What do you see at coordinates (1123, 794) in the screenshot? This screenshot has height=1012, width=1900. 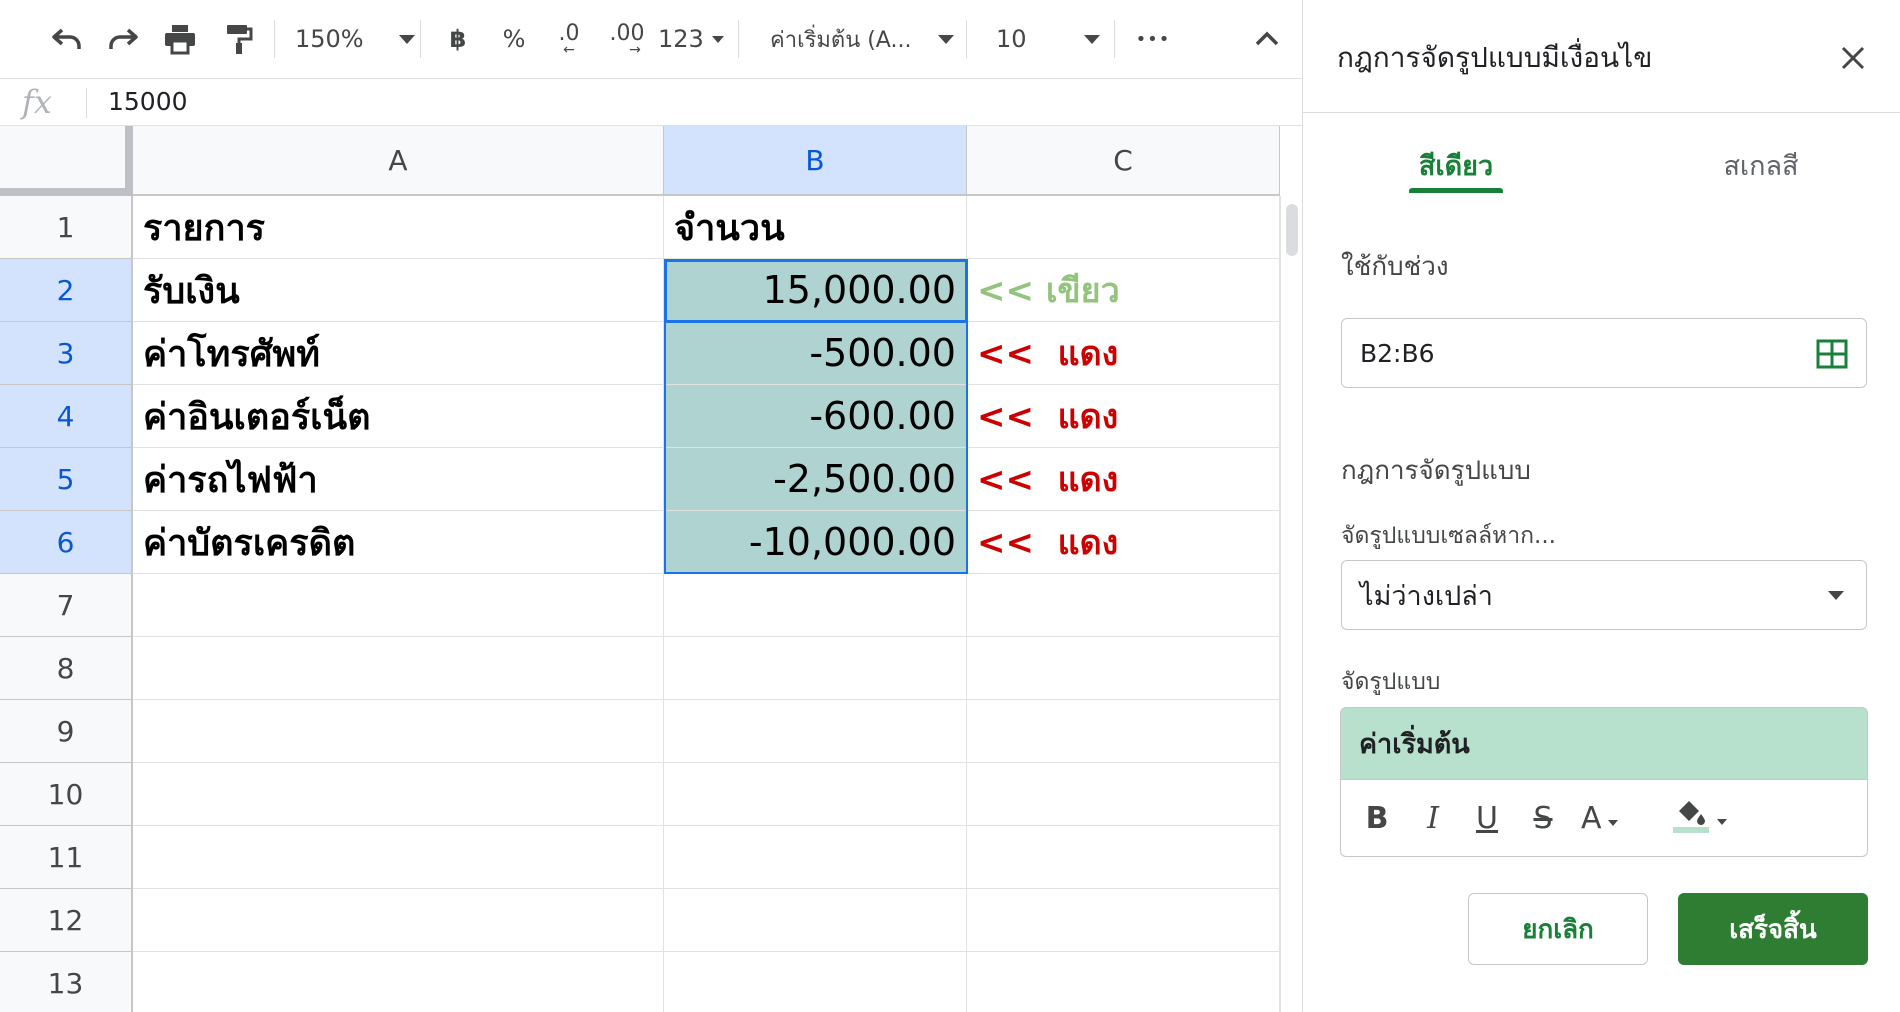 I see `cell-c10` at bounding box center [1123, 794].